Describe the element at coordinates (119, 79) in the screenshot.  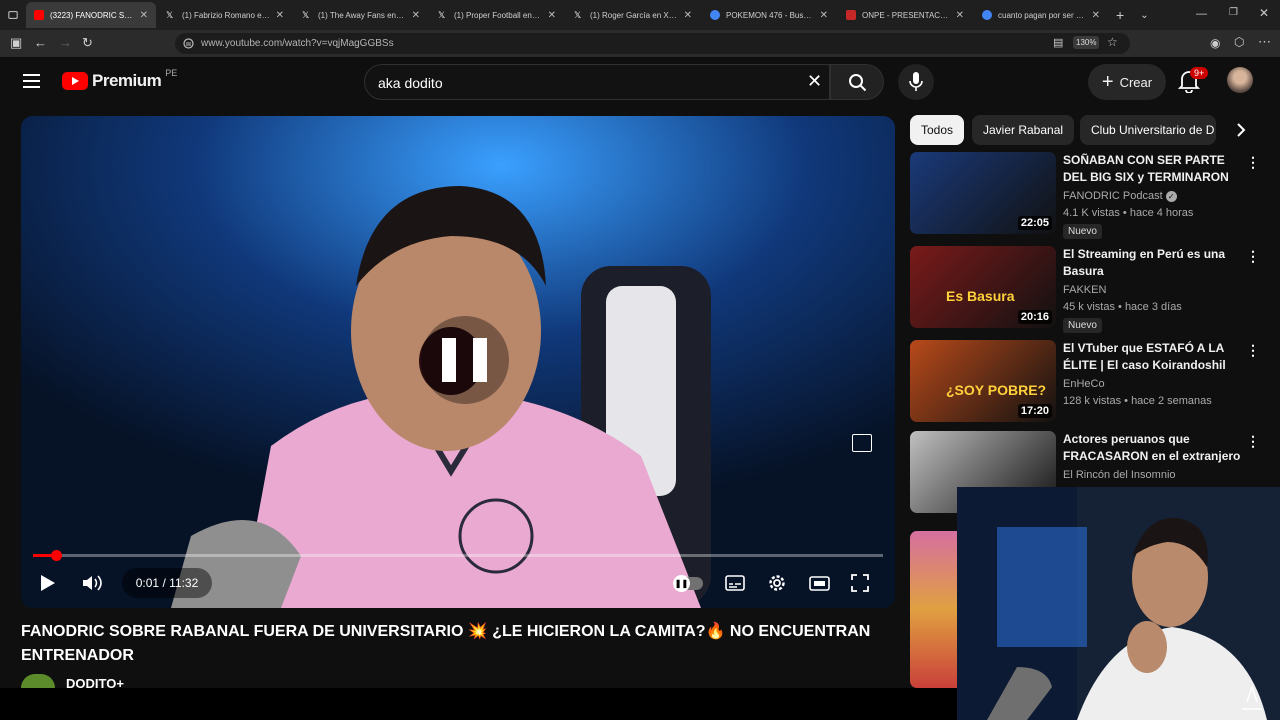
I see `youtube-logo: Premium PE` at that location.